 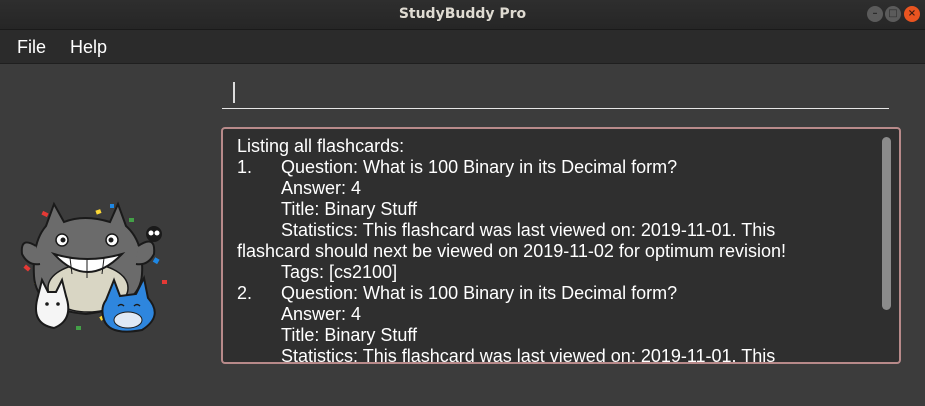 What do you see at coordinates (339, 272) in the screenshot?
I see `card-tags: Tags: [cs2100]` at bounding box center [339, 272].